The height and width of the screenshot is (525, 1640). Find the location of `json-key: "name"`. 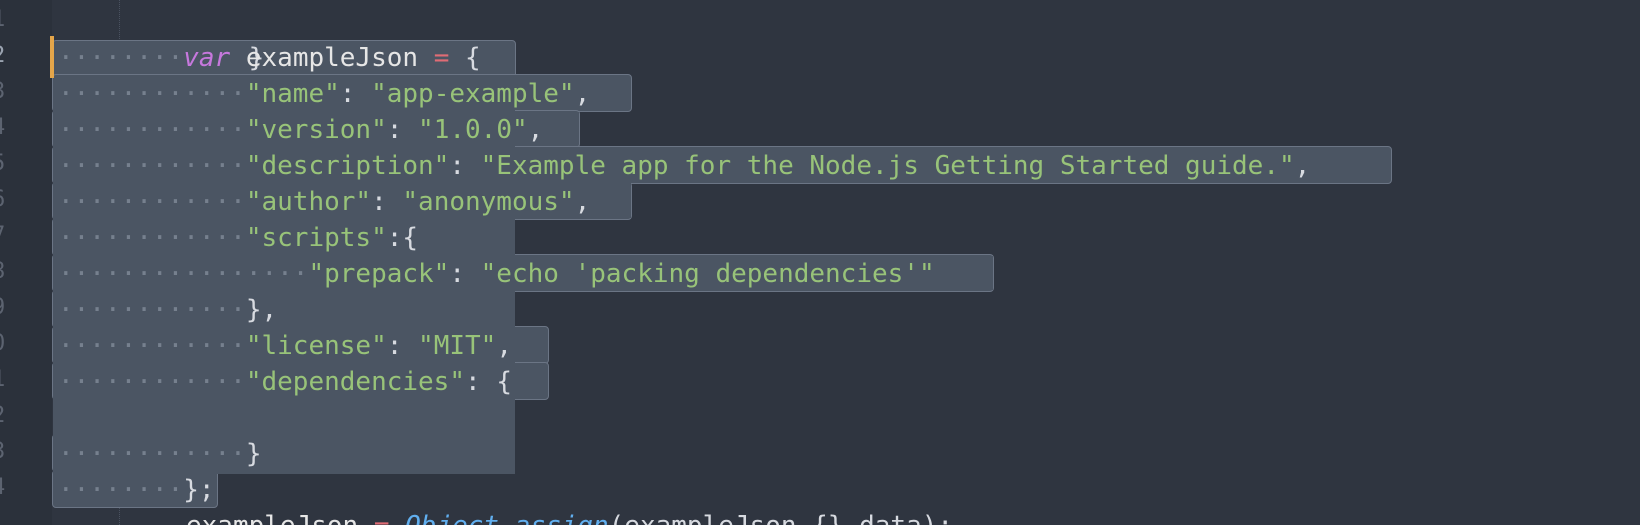

json-key: "name" is located at coordinates (292, 94).